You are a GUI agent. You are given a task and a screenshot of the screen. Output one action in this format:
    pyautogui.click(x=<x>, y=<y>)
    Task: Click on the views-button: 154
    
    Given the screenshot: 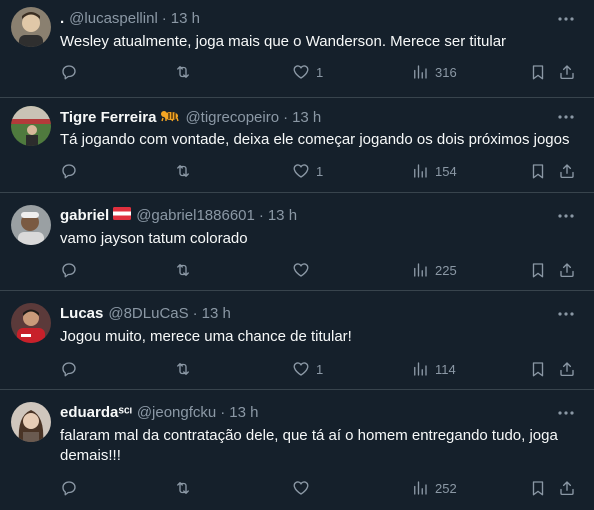 What is the action you would take?
    pyautogui.click(x=434, y=171)
    